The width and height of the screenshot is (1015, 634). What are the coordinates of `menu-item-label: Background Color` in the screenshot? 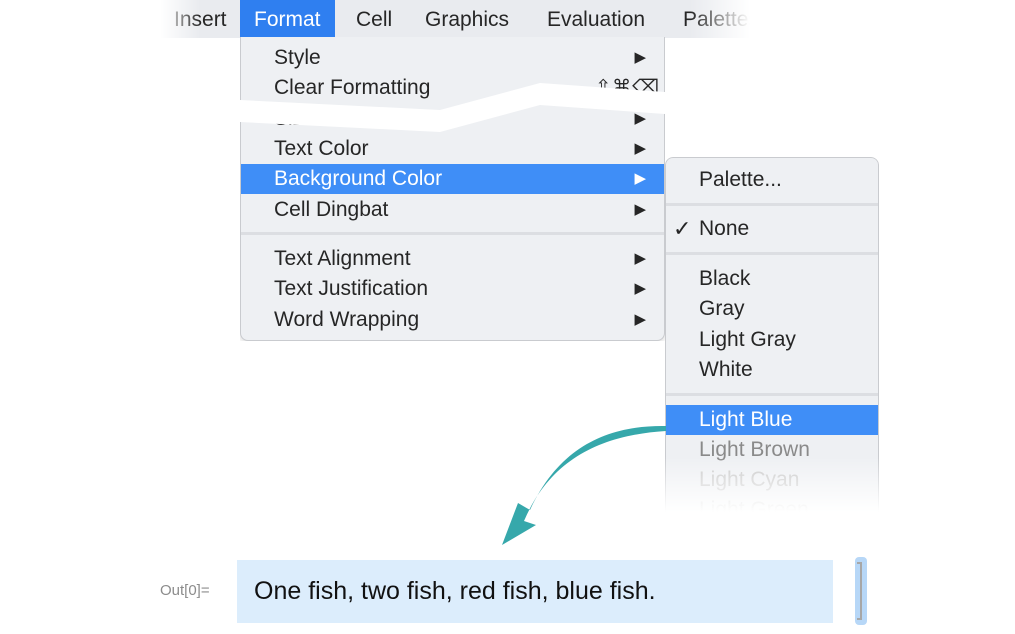 It's located at (358, 178).